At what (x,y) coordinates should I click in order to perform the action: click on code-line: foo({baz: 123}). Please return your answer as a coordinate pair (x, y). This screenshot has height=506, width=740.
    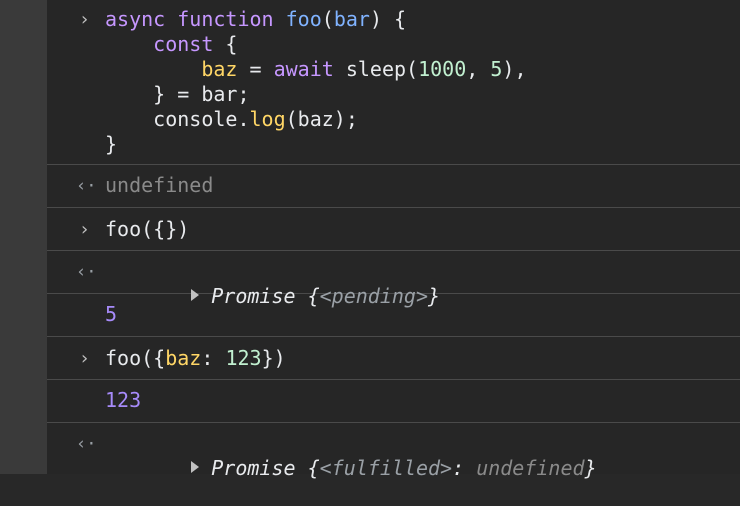
    Looking at the image, I should click on (195, 358).